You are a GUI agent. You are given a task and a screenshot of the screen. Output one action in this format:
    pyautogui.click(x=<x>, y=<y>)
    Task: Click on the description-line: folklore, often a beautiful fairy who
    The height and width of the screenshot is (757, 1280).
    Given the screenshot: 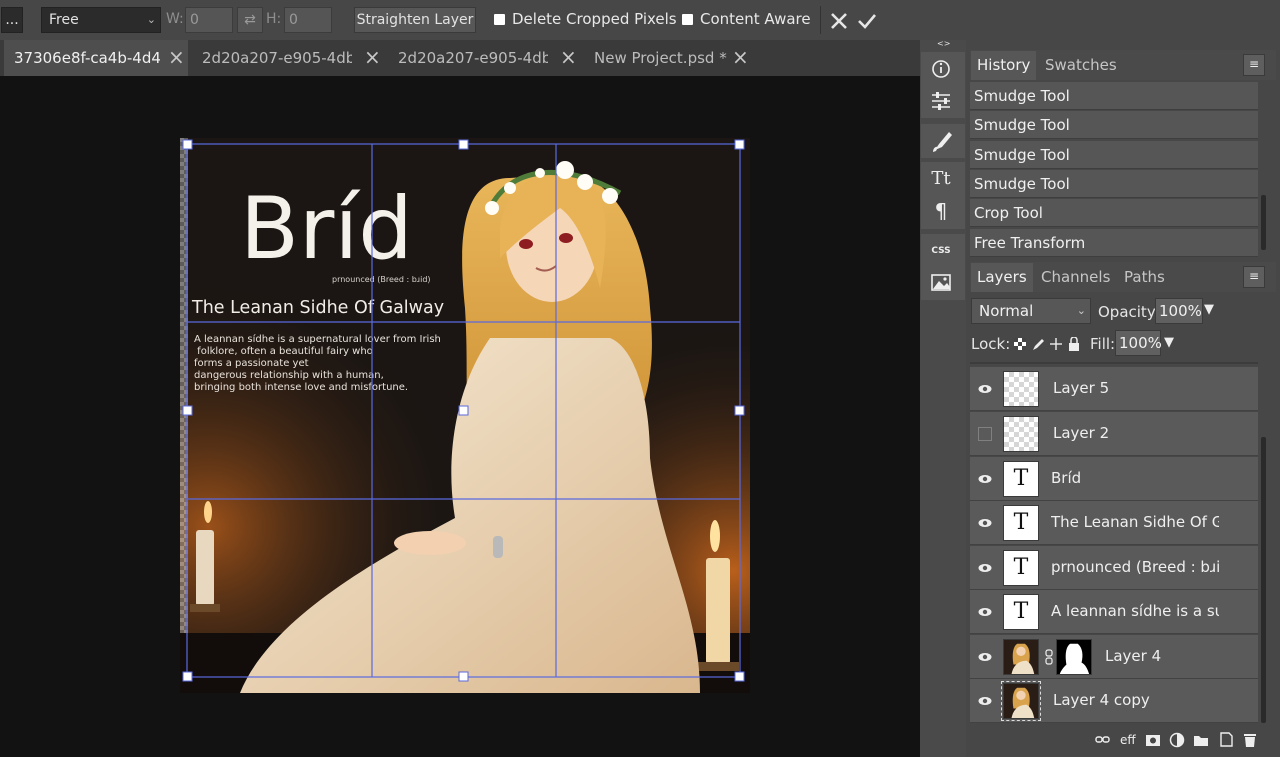 What is the action you would take?
    pyautogui.click(x=283, y=351)
    